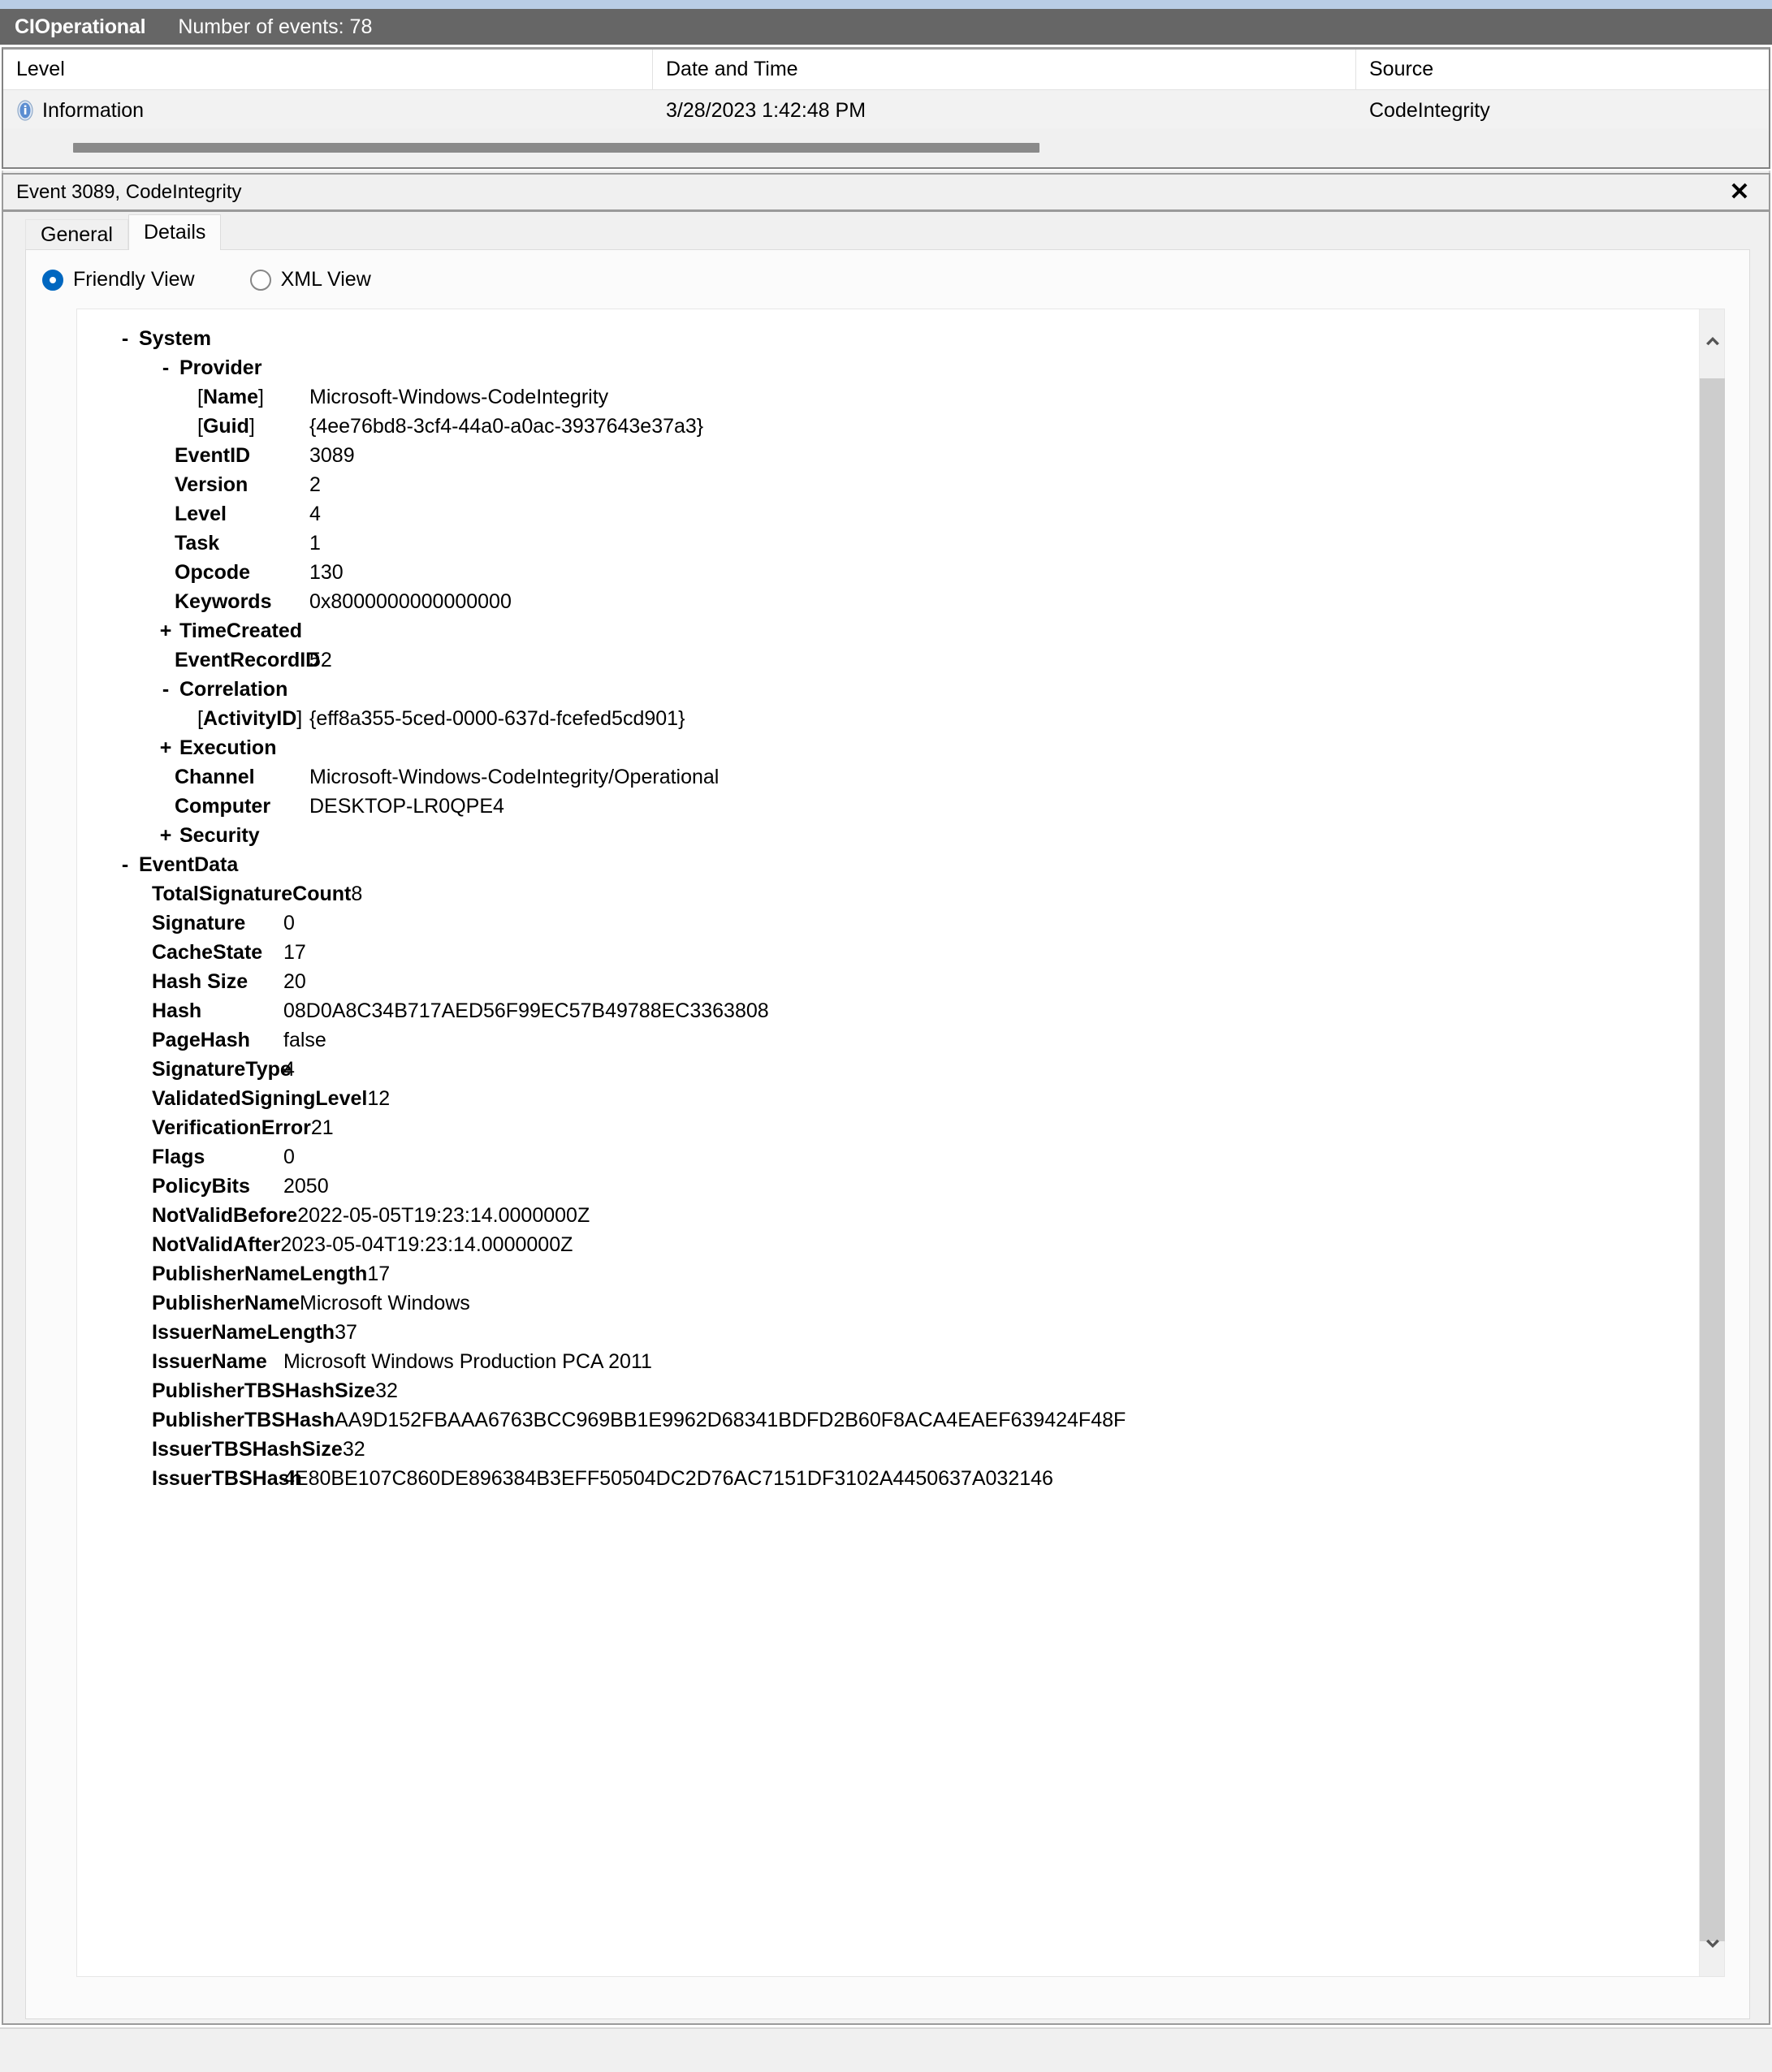 This screenshot has height=2072, width=1772. What do you see at coordinates (225, 426) in the screenshot?
I see `tree-attr-guid-key: Guid` at bounding box center [225, 426].